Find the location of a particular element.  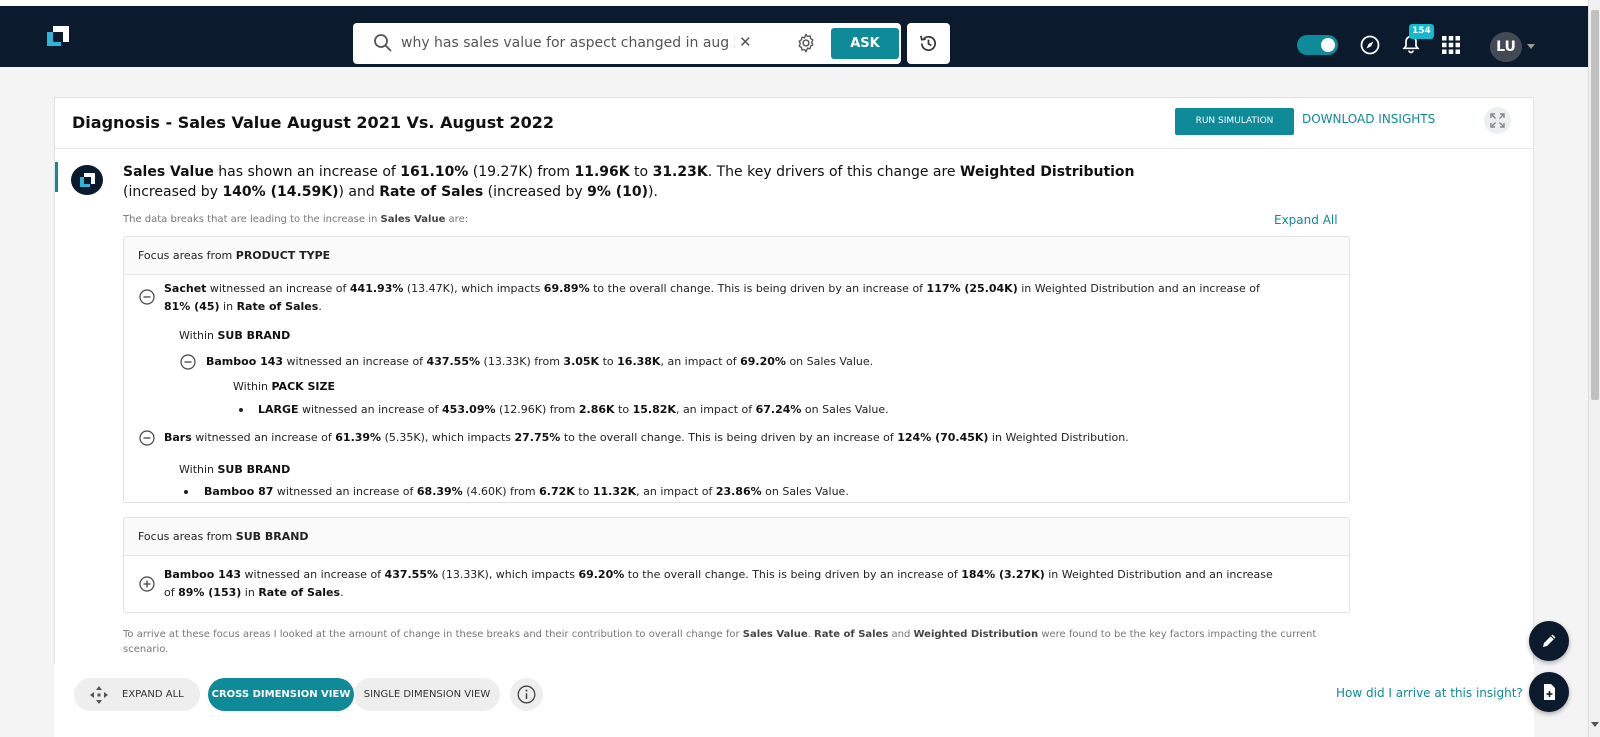

item-from: 6.72K is located at coordinates (557, 491).